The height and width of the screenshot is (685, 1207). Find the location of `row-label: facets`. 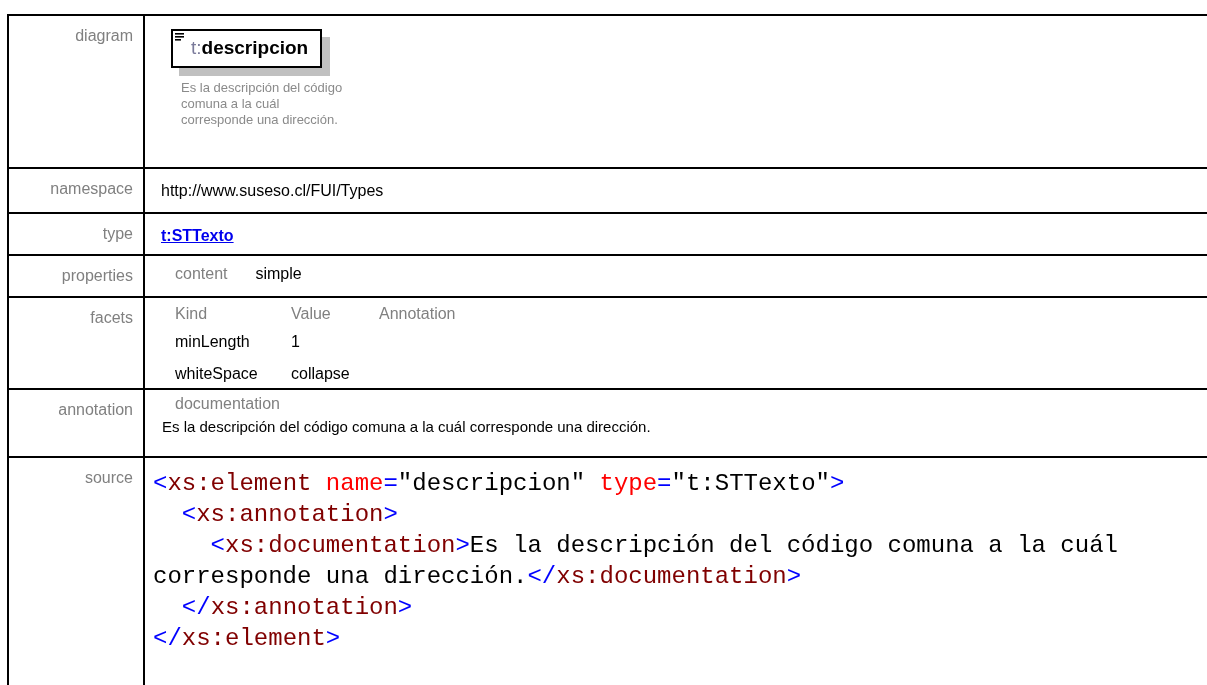

row-label: facets is located at coordinates (111, 317).